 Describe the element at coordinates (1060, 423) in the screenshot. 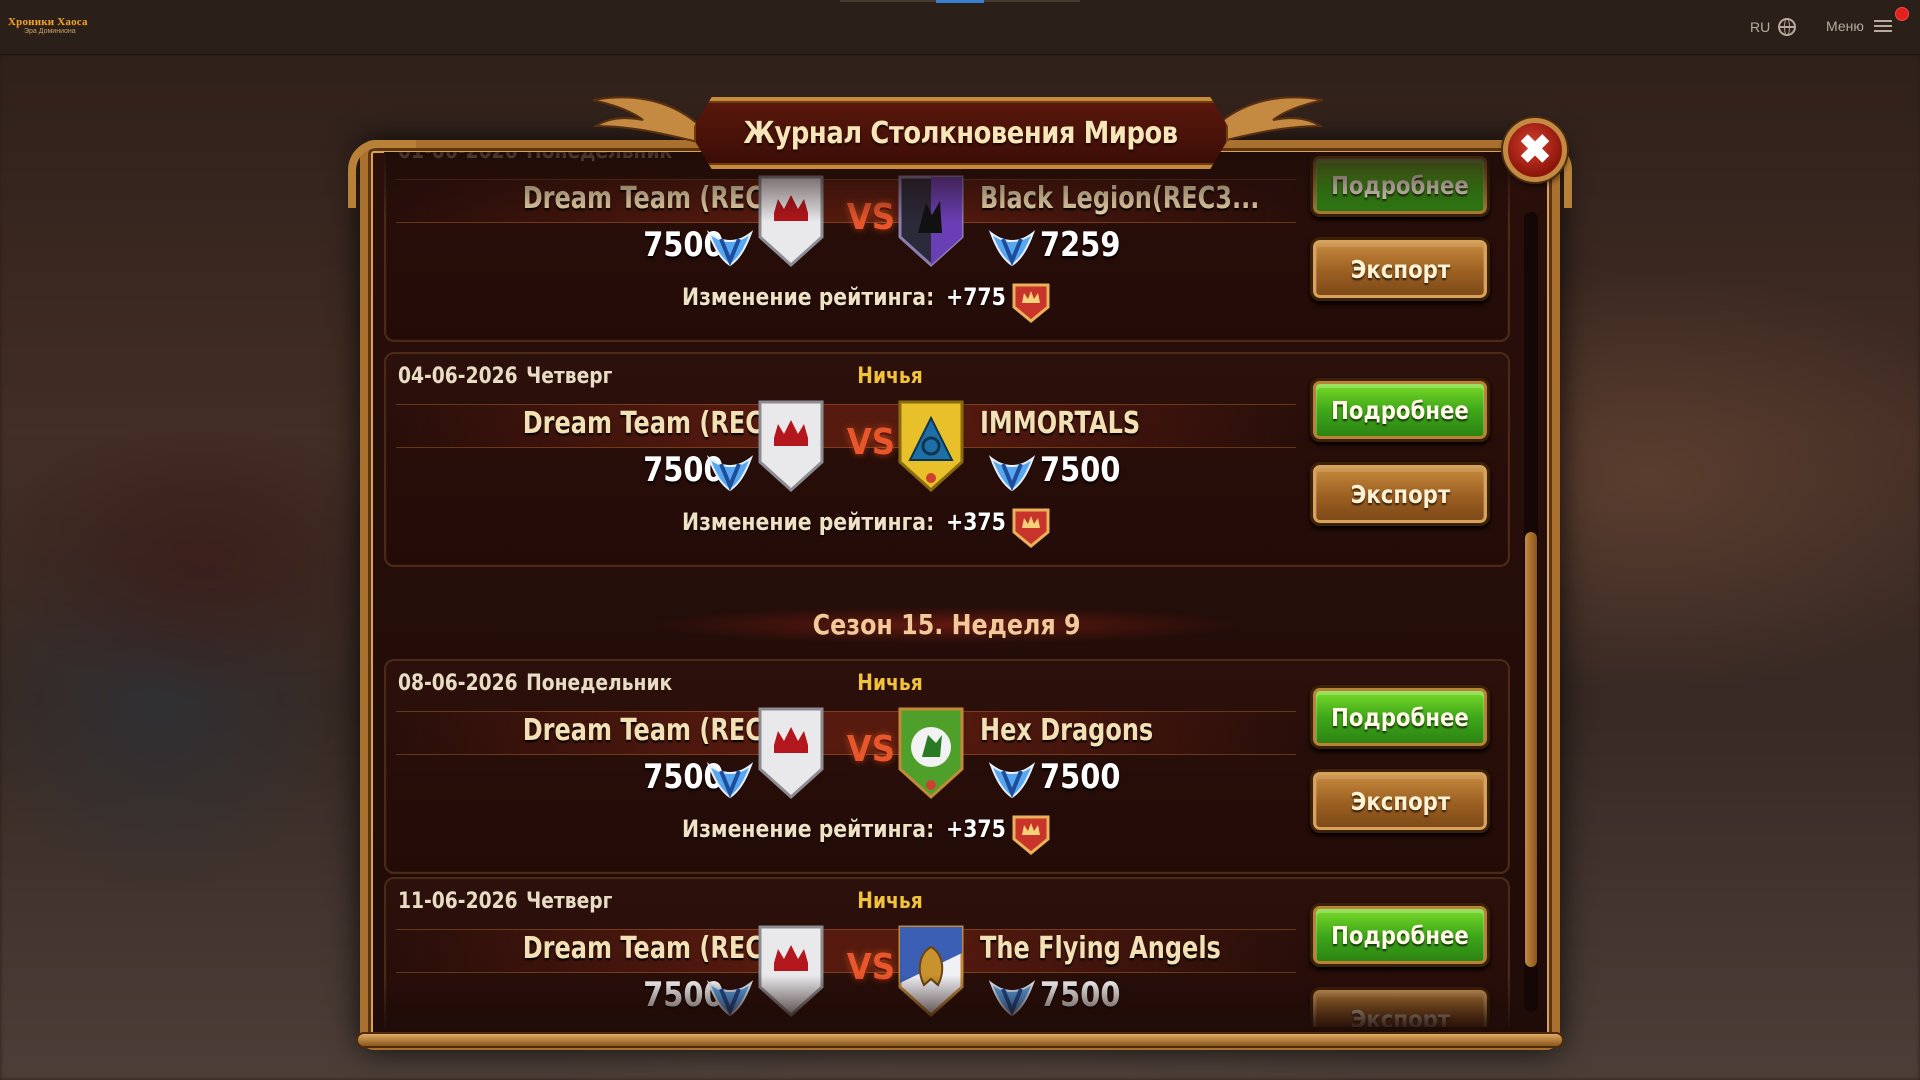

I see `team-right-name: IMMORTALS` at that location.